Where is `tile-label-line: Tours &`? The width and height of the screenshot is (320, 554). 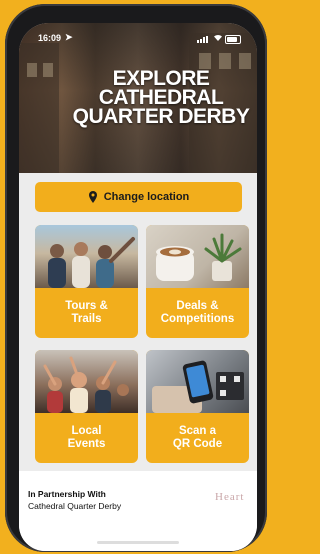
tile-label-line: Tours & is located at coordinates (86, 306).